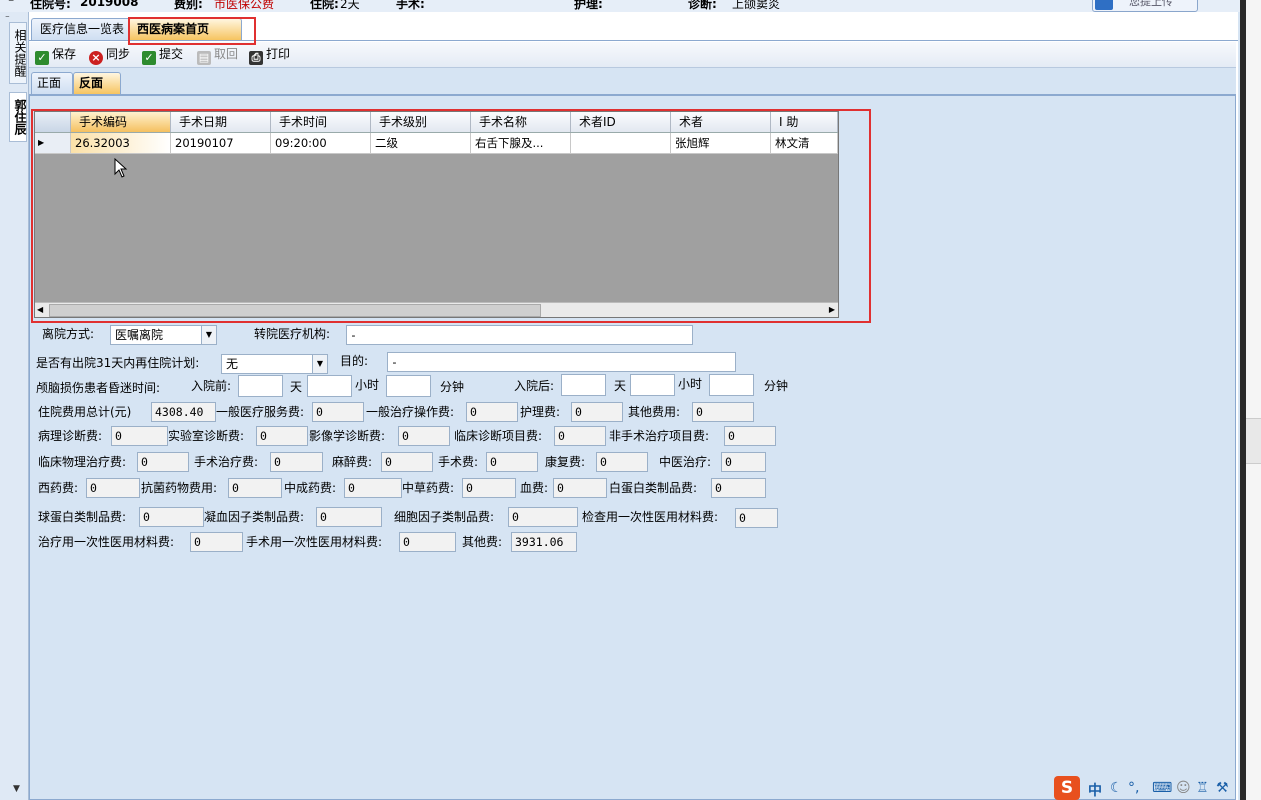 Image resolution: width=1261 pixels, height=800 pixels. I want to click on before-admit-hour-field, so click(329, 386).